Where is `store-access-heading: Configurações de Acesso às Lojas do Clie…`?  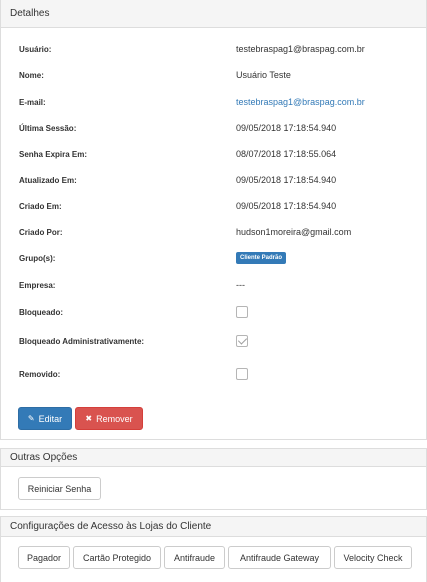
store-access-heading: Configurações de Acesso às Lojas do Clie… is located at coordinates (213, 527).